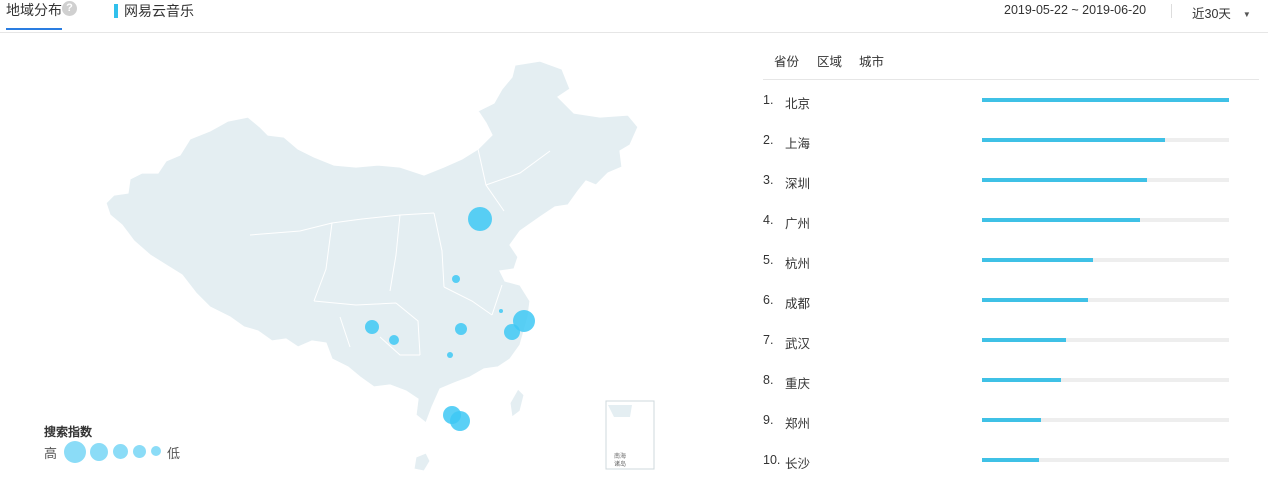 This screenshot has height=483, width=1268. I want to click on header-divider, so click(1171, 11).